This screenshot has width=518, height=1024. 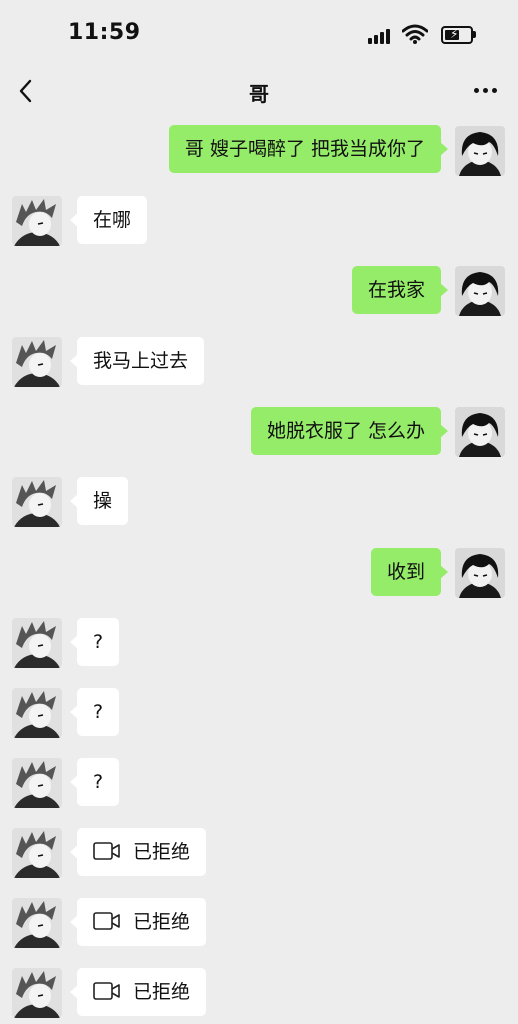 I want to click on message-bubble-outgoing: 在我家, so click(x=400, y=290).